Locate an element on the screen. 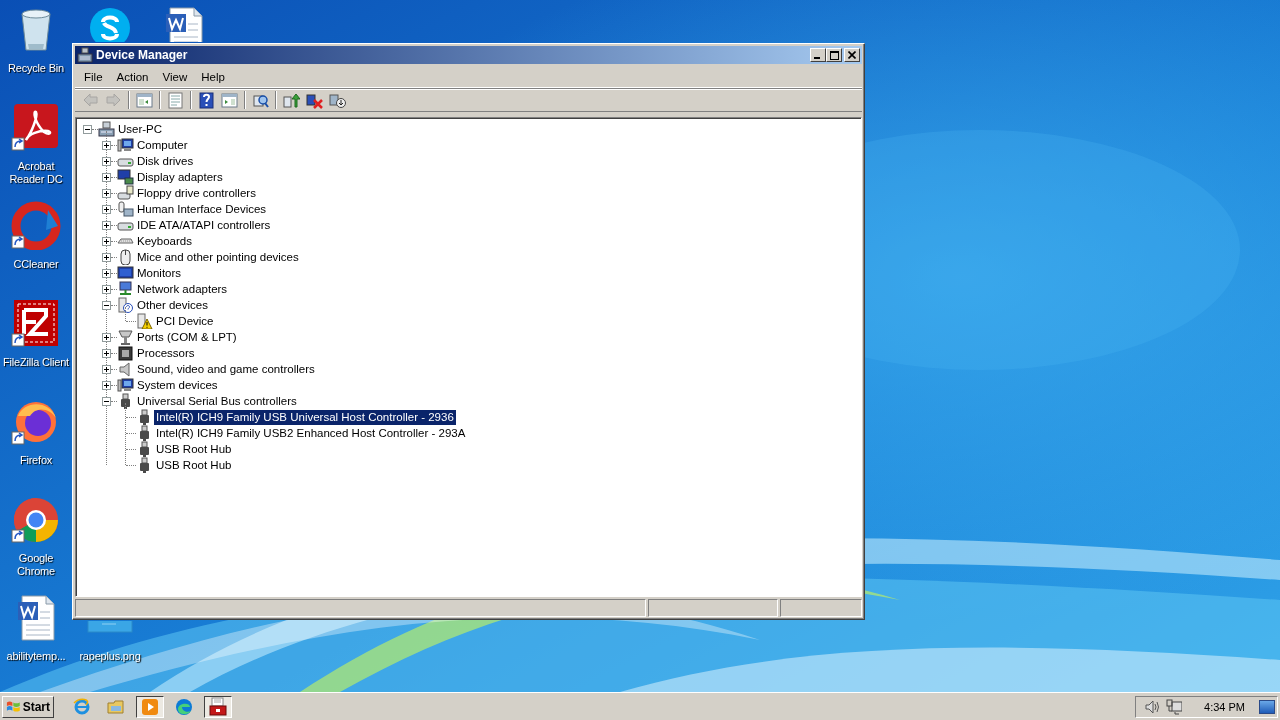 This screenshot has height=720, width=1280. tree-item: User-PC is located at coordinates (140, 129).